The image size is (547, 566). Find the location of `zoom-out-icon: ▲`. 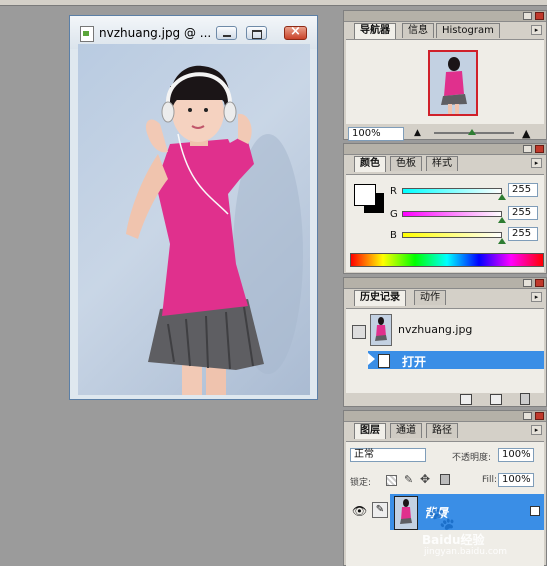

zoom-out-icon: ▲ is located at coordinates (417, 133).